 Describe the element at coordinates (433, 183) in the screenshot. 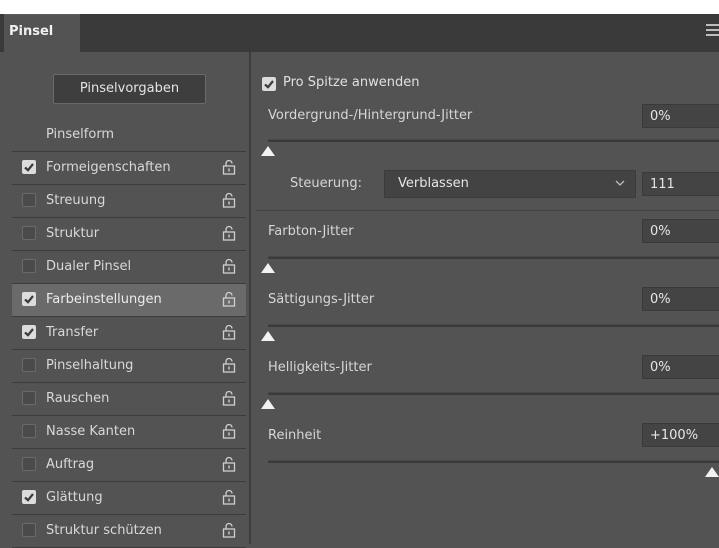

I see `control-select-value: Verblassen` at that location.